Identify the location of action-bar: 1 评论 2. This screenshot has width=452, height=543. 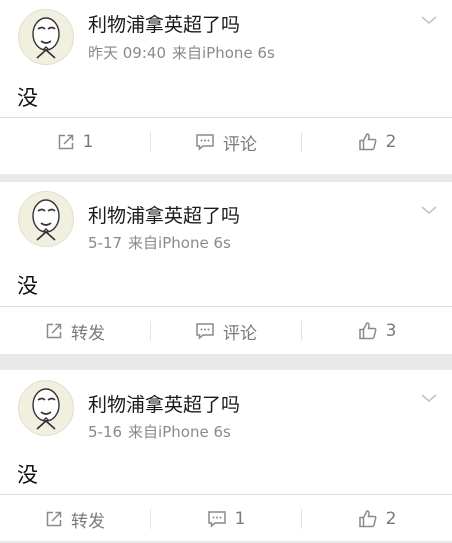
(226, 142).